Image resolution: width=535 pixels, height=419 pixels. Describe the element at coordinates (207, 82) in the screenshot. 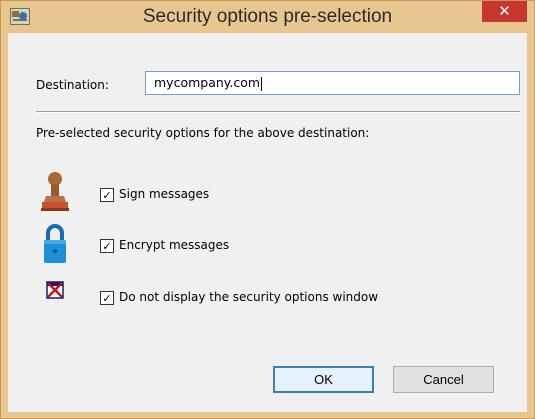

I see `destination-input-value: mycompany.com` at that location.